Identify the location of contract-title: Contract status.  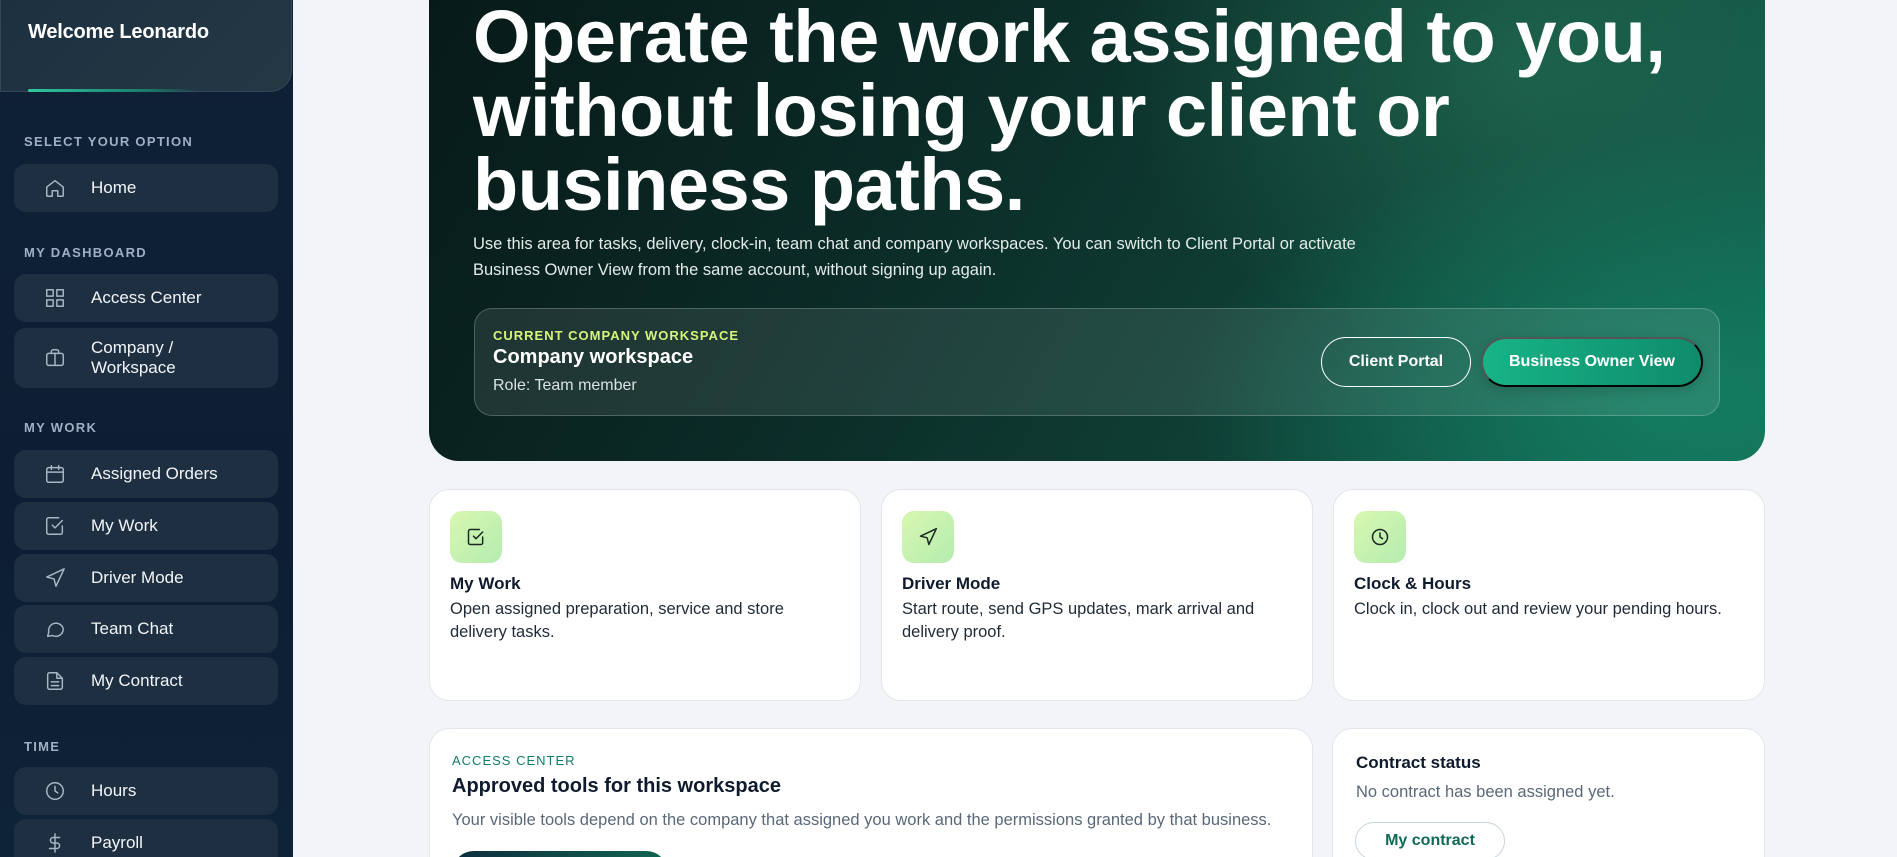
(1418, 762).